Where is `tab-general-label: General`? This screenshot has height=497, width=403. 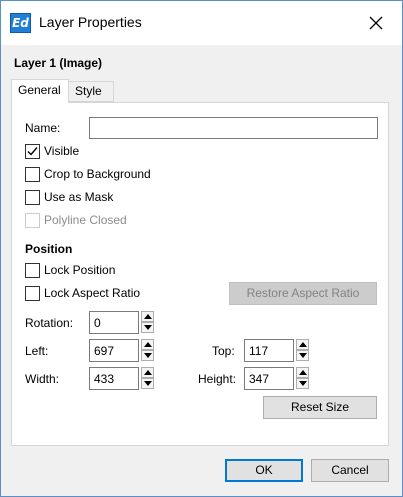 tab-general-label: General is located at coordinates (39, 90).